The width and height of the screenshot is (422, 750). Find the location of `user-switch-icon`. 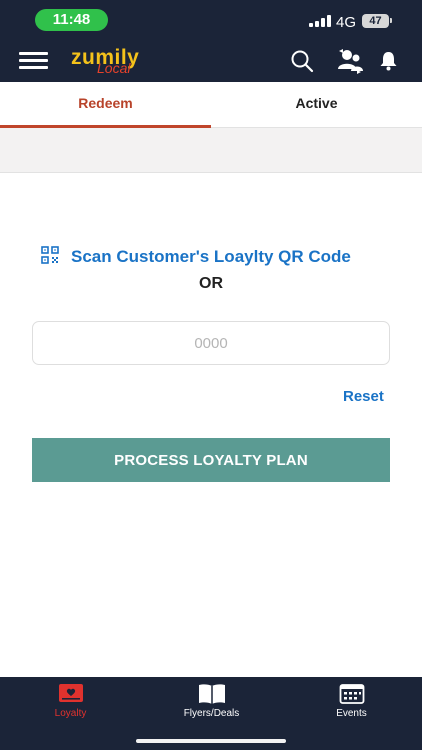

user-switch-icon is located at coordinates (350, 63).